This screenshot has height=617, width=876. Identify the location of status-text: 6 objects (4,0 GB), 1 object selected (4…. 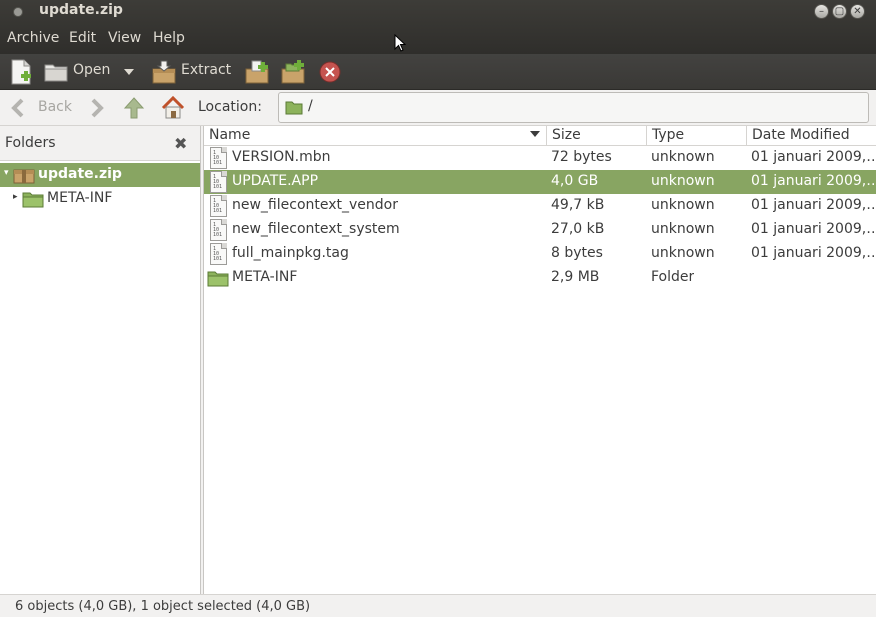
(163, 606).